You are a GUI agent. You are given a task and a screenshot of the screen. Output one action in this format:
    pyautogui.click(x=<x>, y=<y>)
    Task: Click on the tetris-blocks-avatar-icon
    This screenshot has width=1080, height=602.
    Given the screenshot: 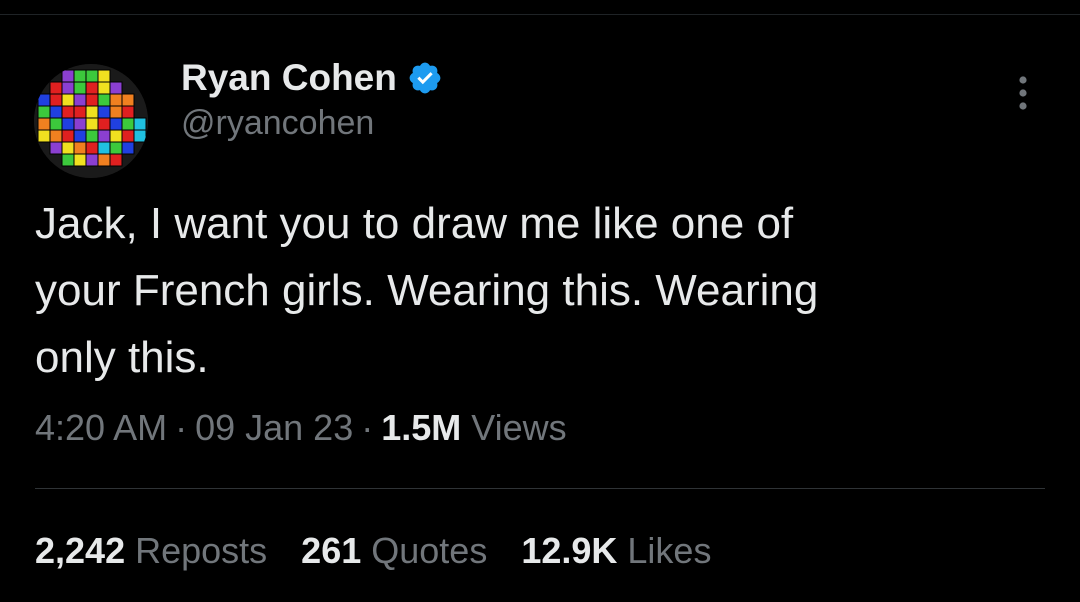 What is the action you would take?
    pyautogui.click(x=91, y=121)
    